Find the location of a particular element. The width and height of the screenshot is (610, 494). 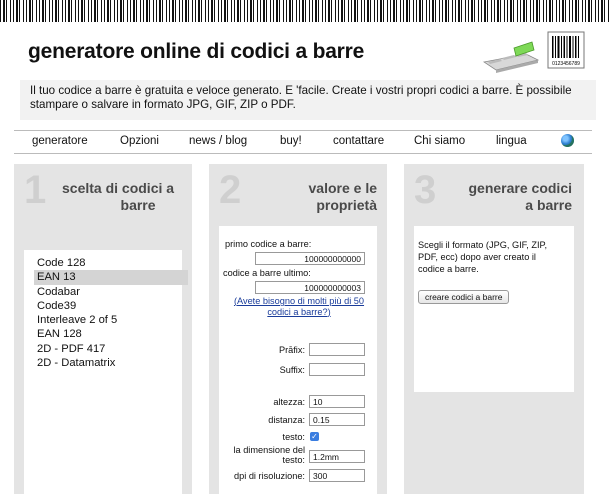

nav-item-buy: buy! is located at coordinates (291, 141).